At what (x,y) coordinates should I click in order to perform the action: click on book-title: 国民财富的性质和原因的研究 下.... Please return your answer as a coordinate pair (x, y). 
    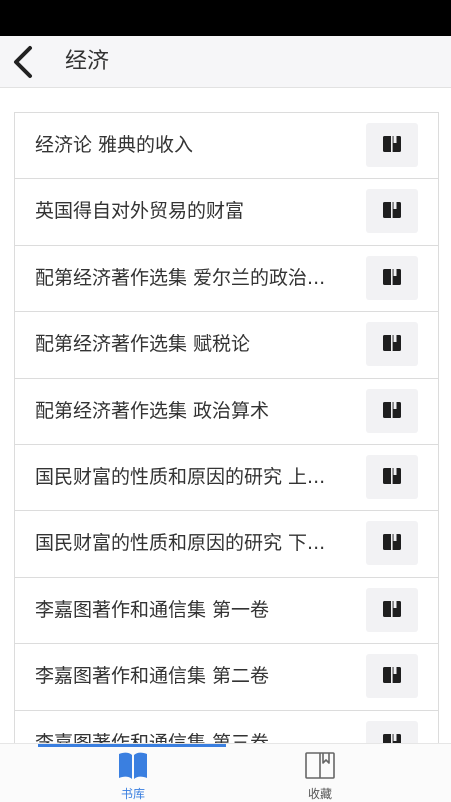
    Looking at the image, I should click on (180, 543).